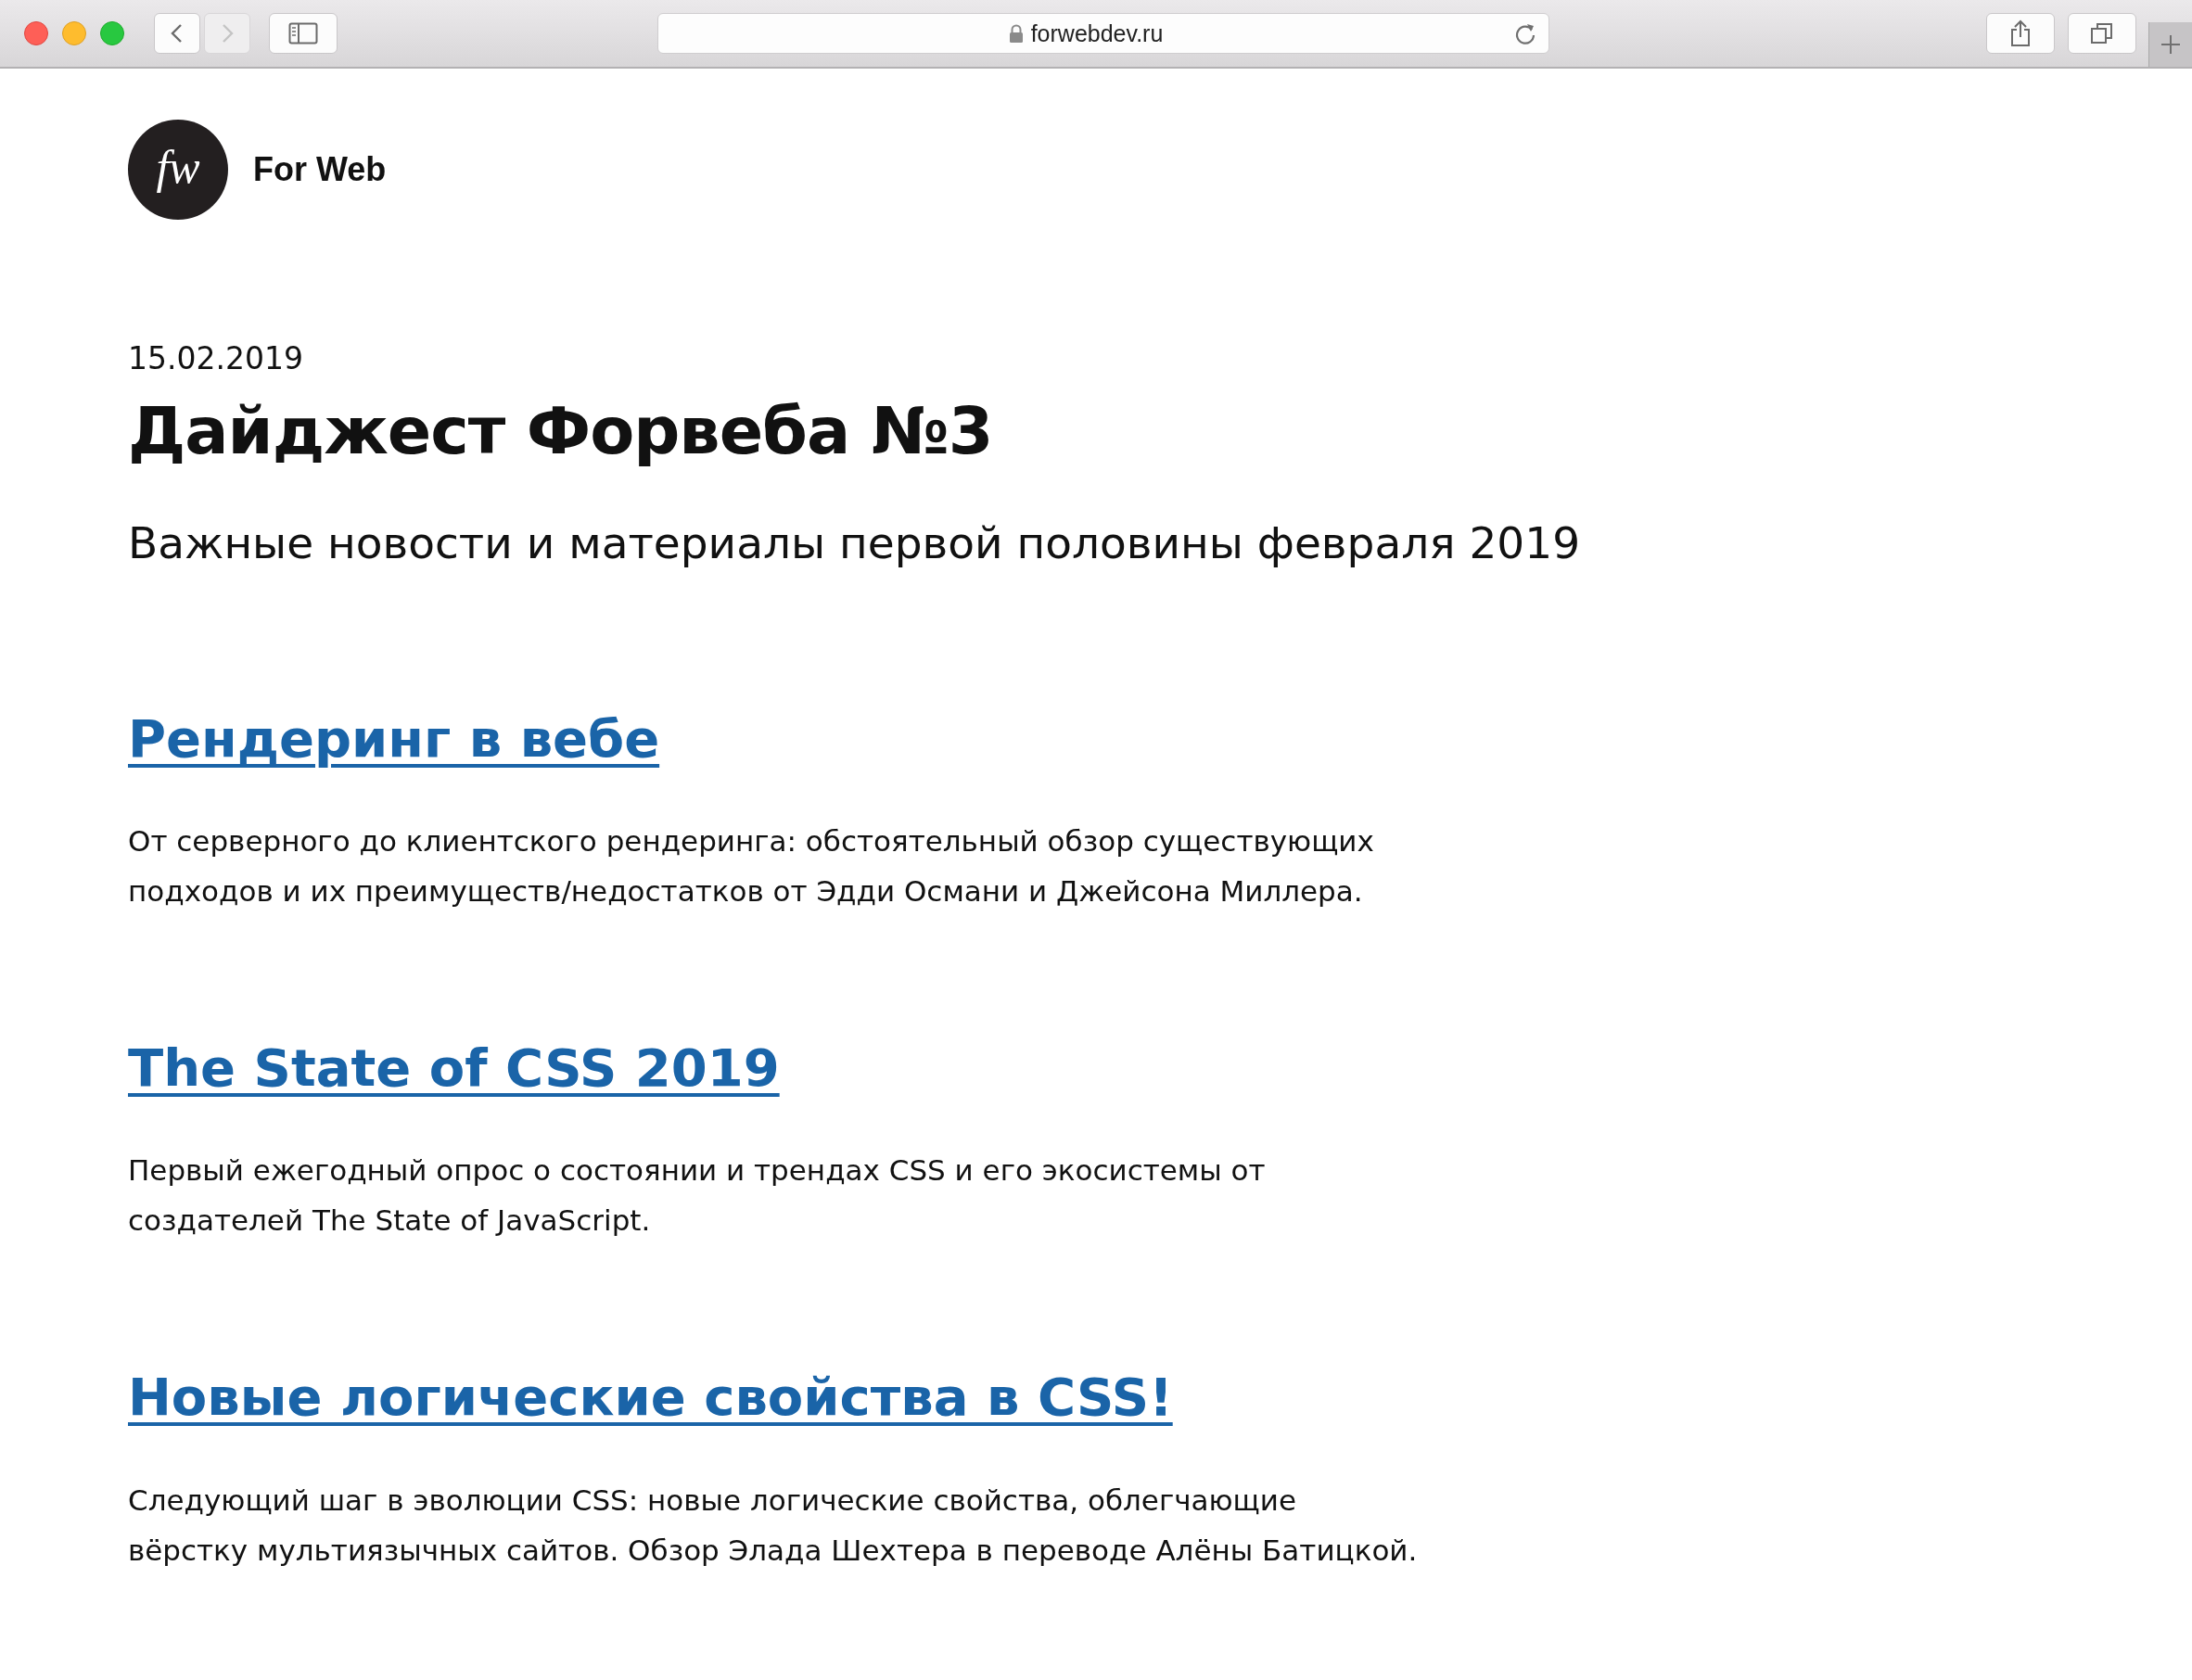 This screenshot has width=2192, height=1680. What do you see at coordinates (751, 866) in the screenshot?
I see `article-description: От серверного до клиентского рендеринга: обстоятельный обзор существующих подходов и их преимуществ/недостатков от Эдди Османи и Джейсона Миллера.` at bounding box center [751, 866].